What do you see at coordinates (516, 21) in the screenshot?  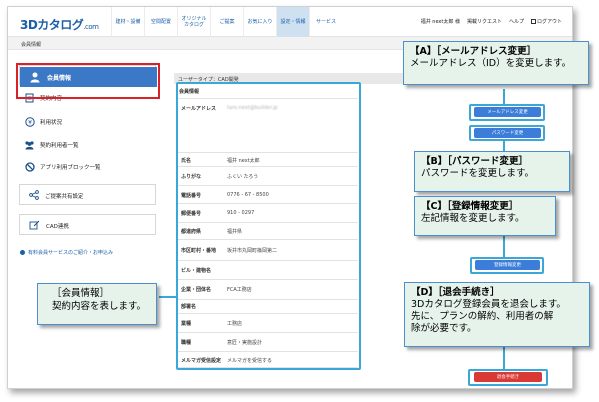 I see `help-link: ヘルプ` at bounding box center [516, 21].